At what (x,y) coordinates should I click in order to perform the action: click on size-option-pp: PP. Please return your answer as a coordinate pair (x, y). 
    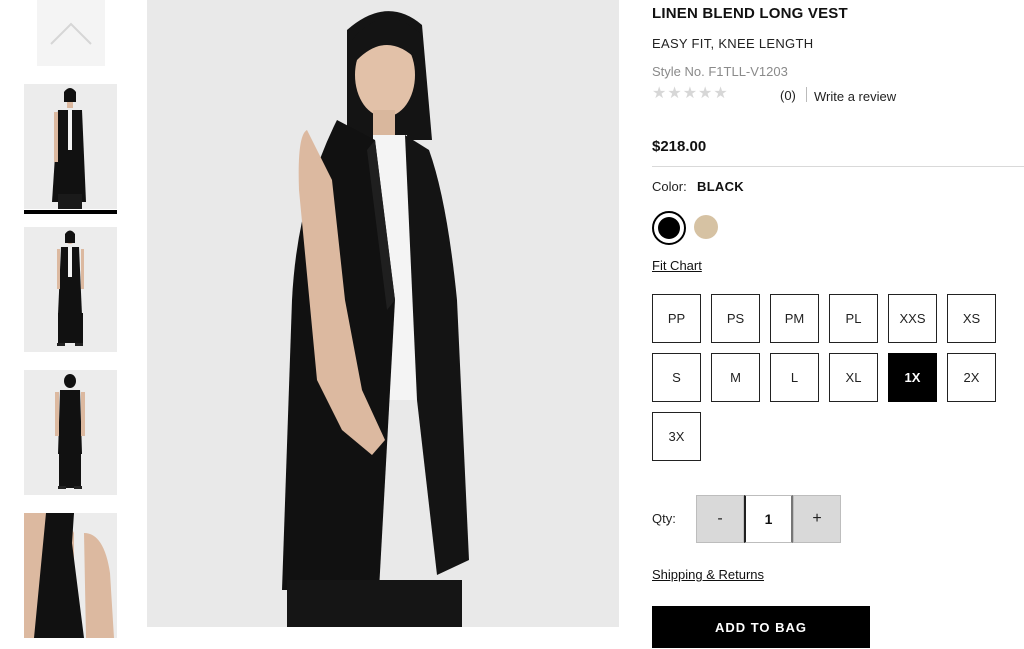
    Looking at the image, I should click on (676, 318).